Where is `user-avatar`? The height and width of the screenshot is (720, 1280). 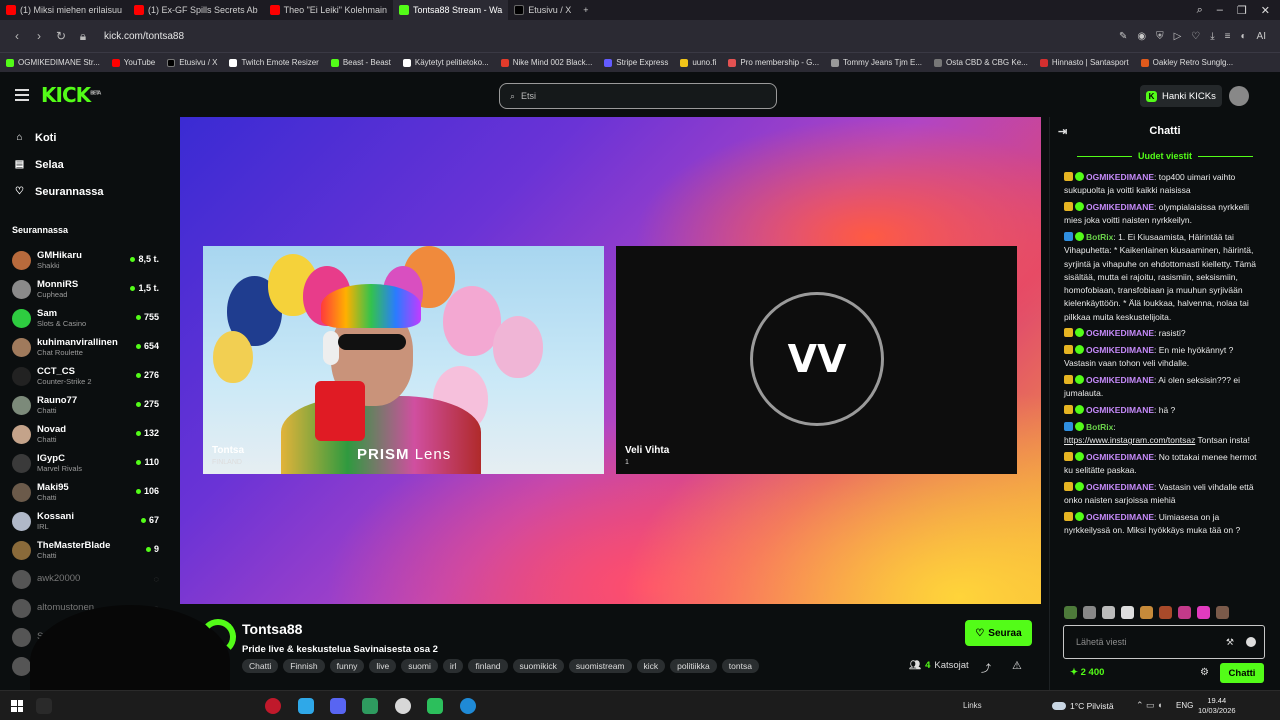
user-avatar is located at coordinates (1239, 96).